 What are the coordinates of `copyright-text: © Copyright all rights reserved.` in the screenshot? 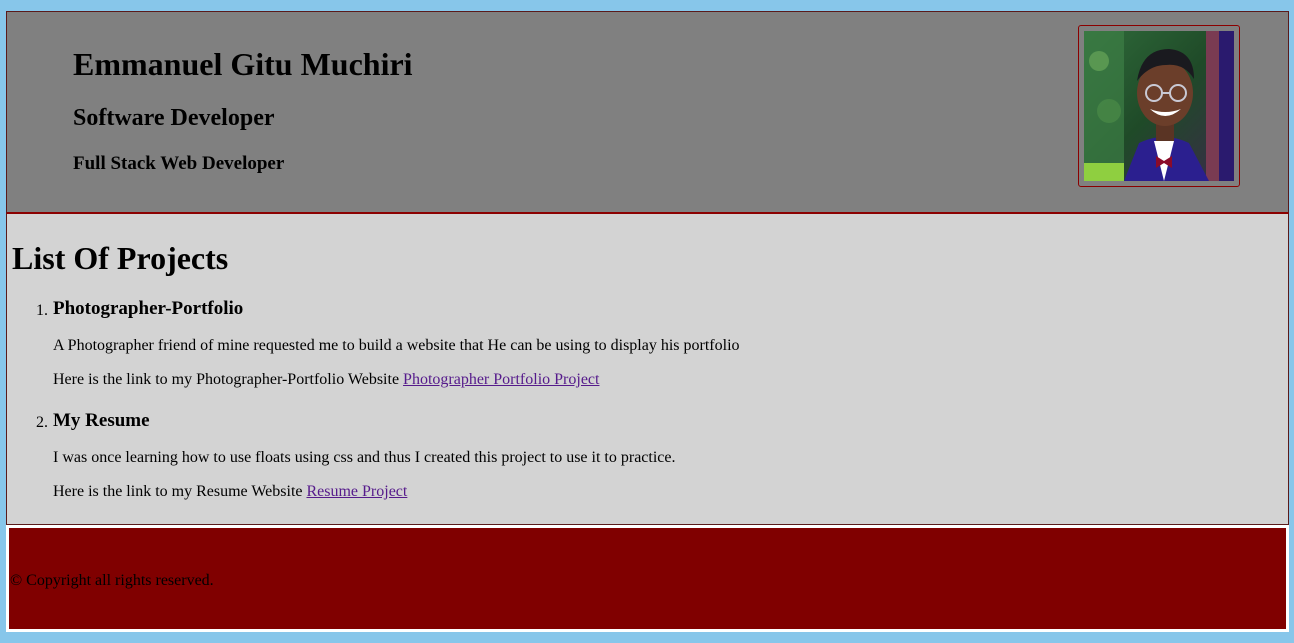 It's located at (112, 580).